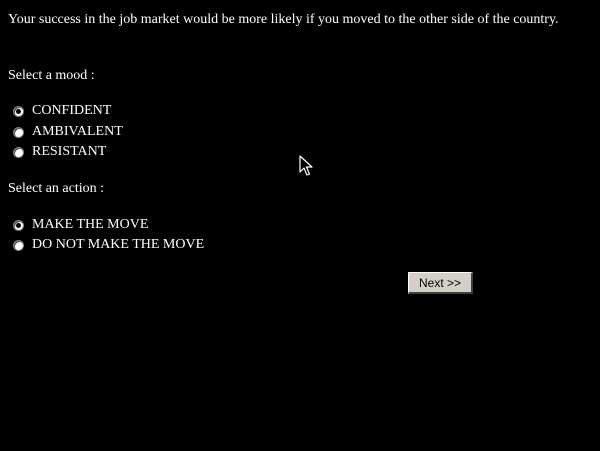  What do you see at coordinates (306, 165) in the screenshot?
I see `arrow-cursor-icon` at bounding box center [306, 165].